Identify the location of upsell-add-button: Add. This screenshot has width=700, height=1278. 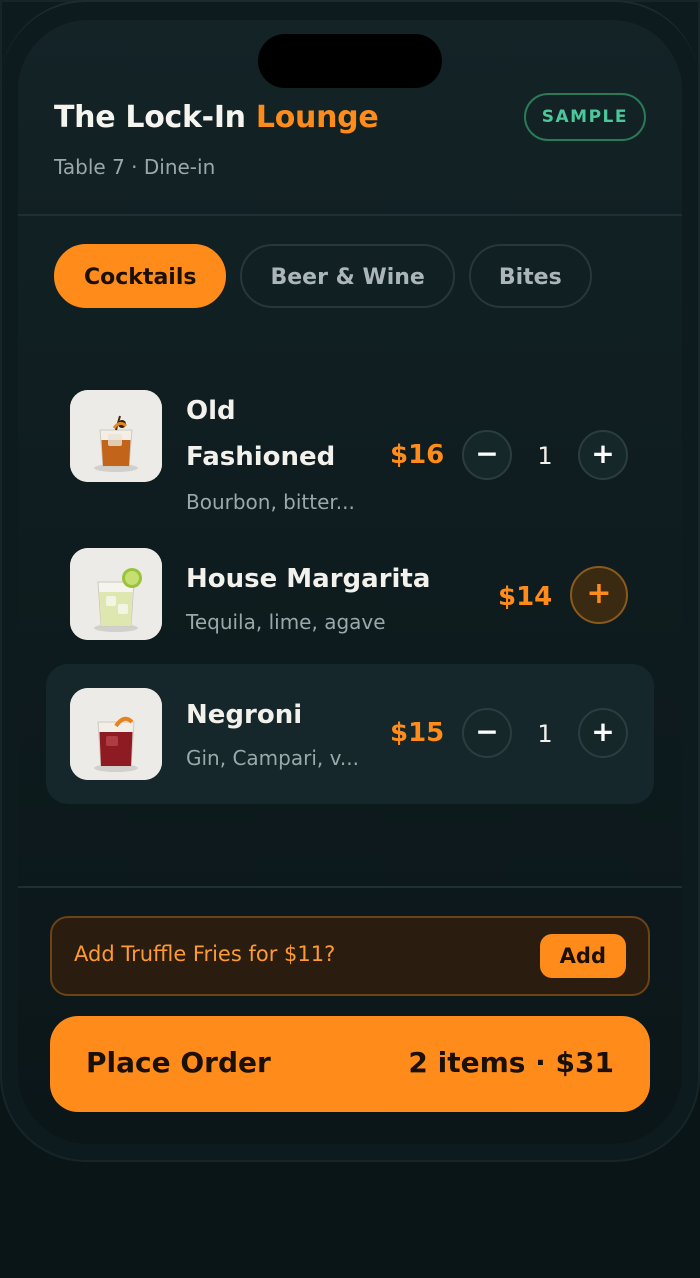
(582, 956).